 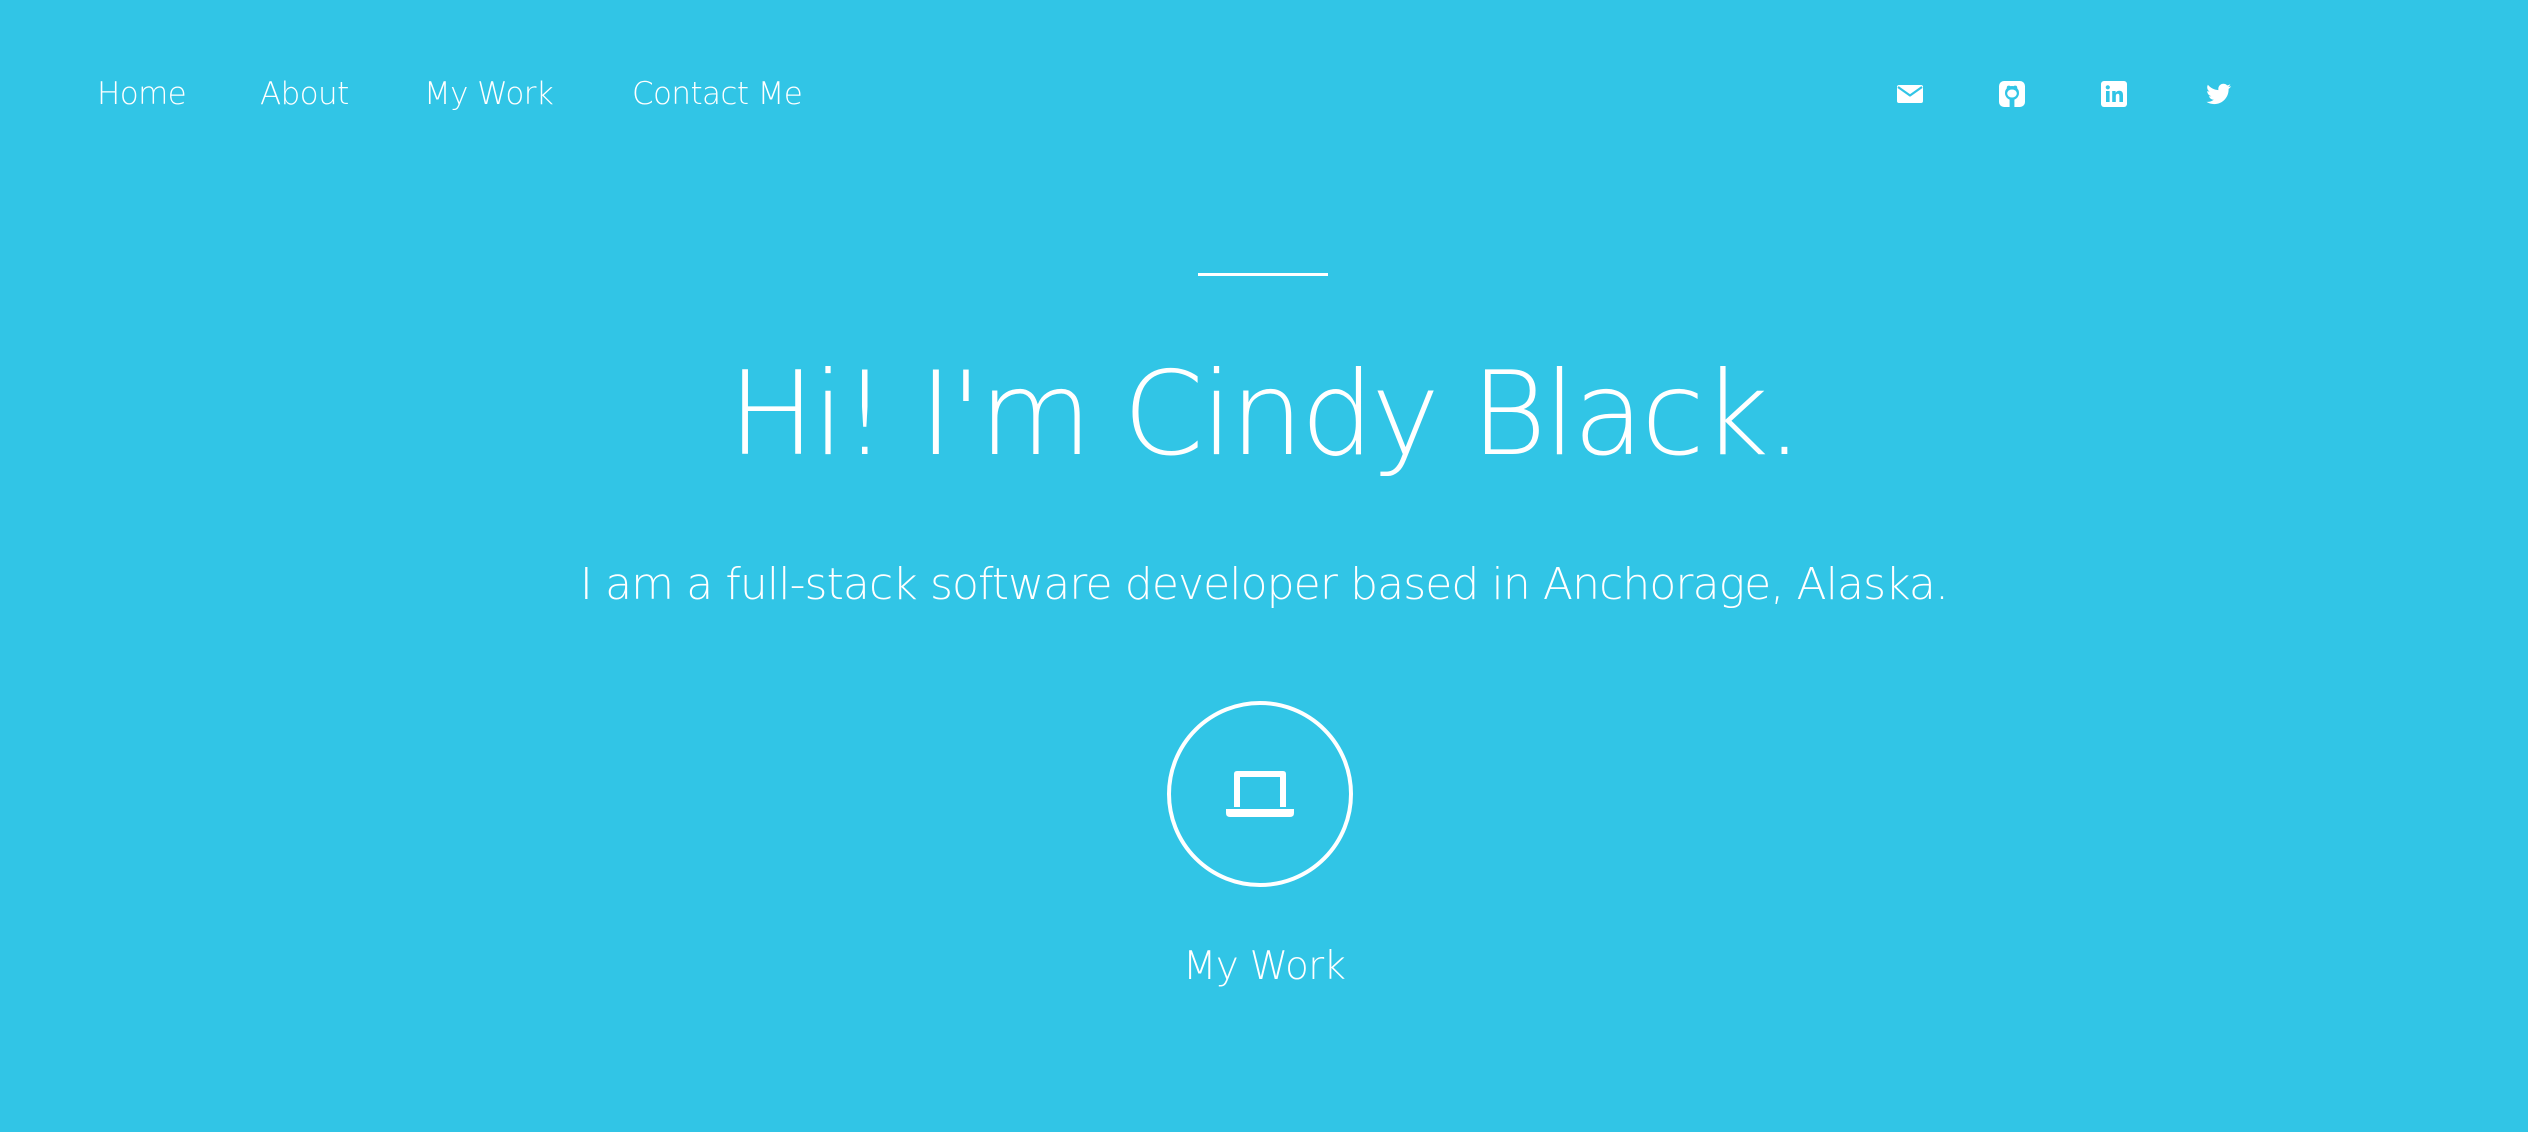 What do you see at coordinates (2218, 94) in the screenshot?
I see `twitter-icon` at bounding box center [2218, 94].